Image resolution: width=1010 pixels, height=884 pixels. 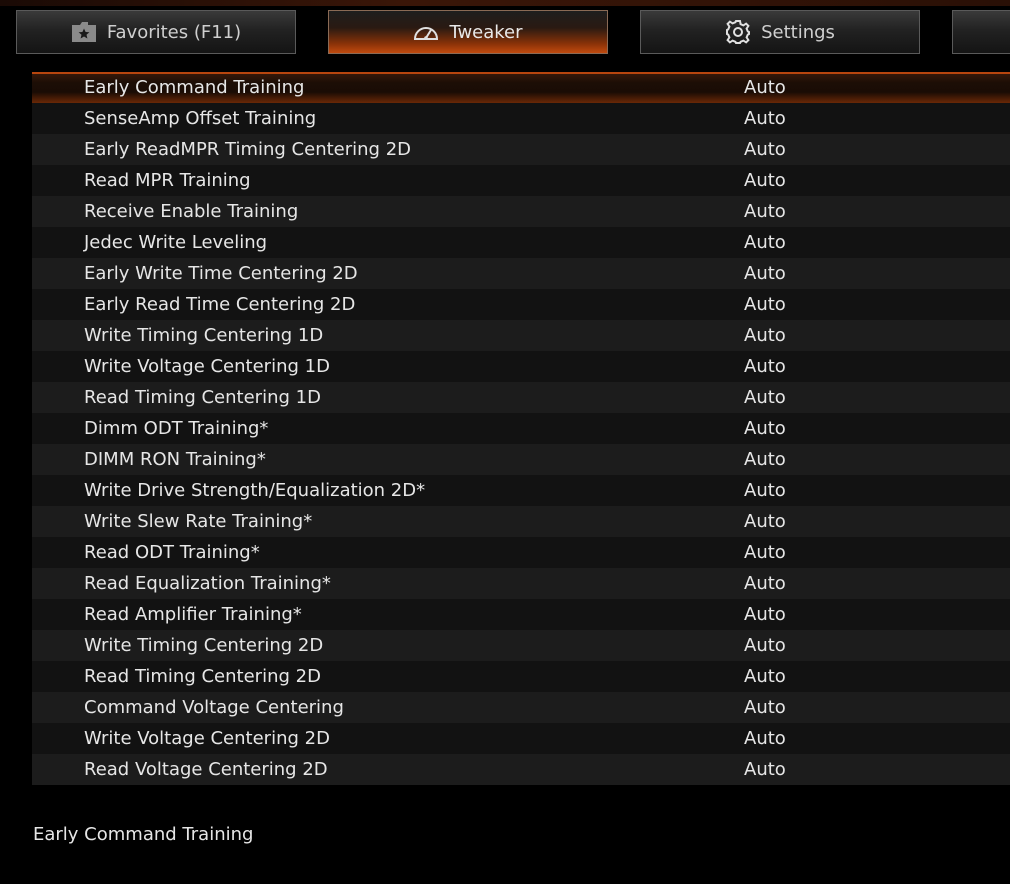 I want to click on setting-row: Write Timing Centering 2D Auto, so click(x=521, y=645).